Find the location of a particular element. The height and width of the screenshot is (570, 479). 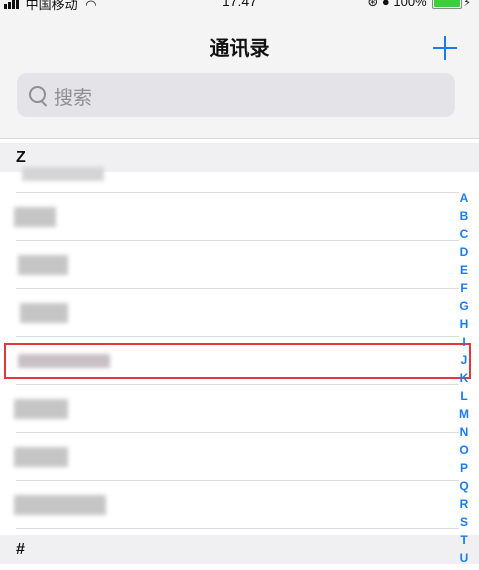

rotation-lock-icon: ⊛ is located at coordinates (373, 4).